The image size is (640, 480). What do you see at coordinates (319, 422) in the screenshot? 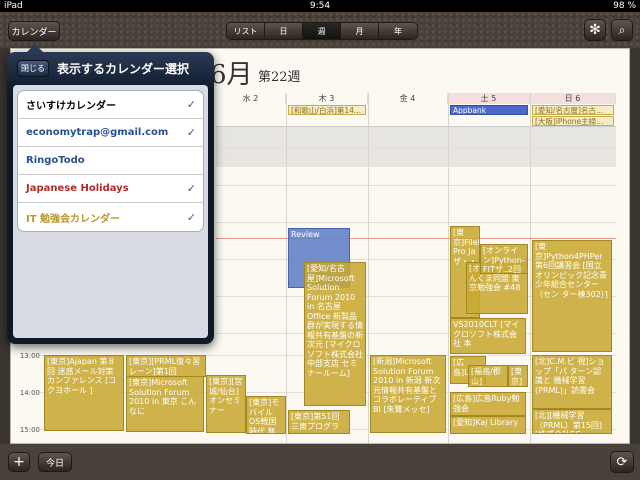
I see `event-block: [東京]第51回 三東プログラ` at bounding box center [319, 422].